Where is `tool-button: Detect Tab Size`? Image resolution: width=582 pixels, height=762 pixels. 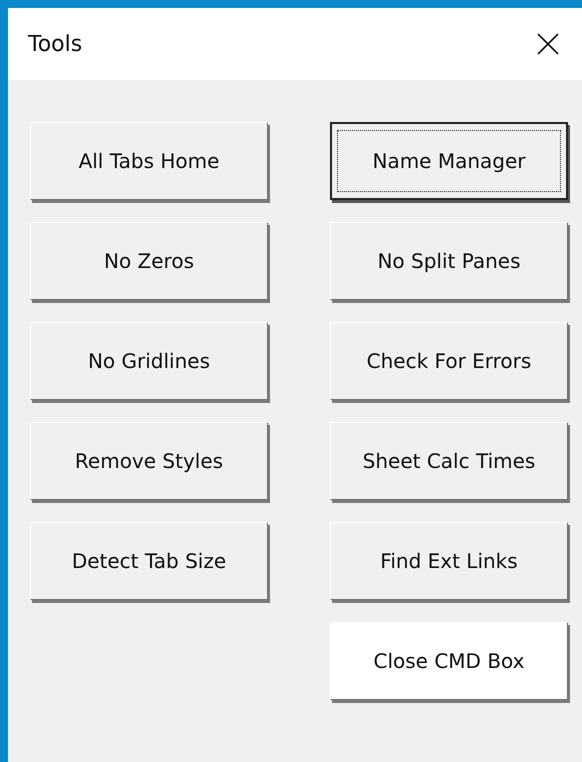
tool-button: Detect Tab Size is located at coordinates (149, 561).